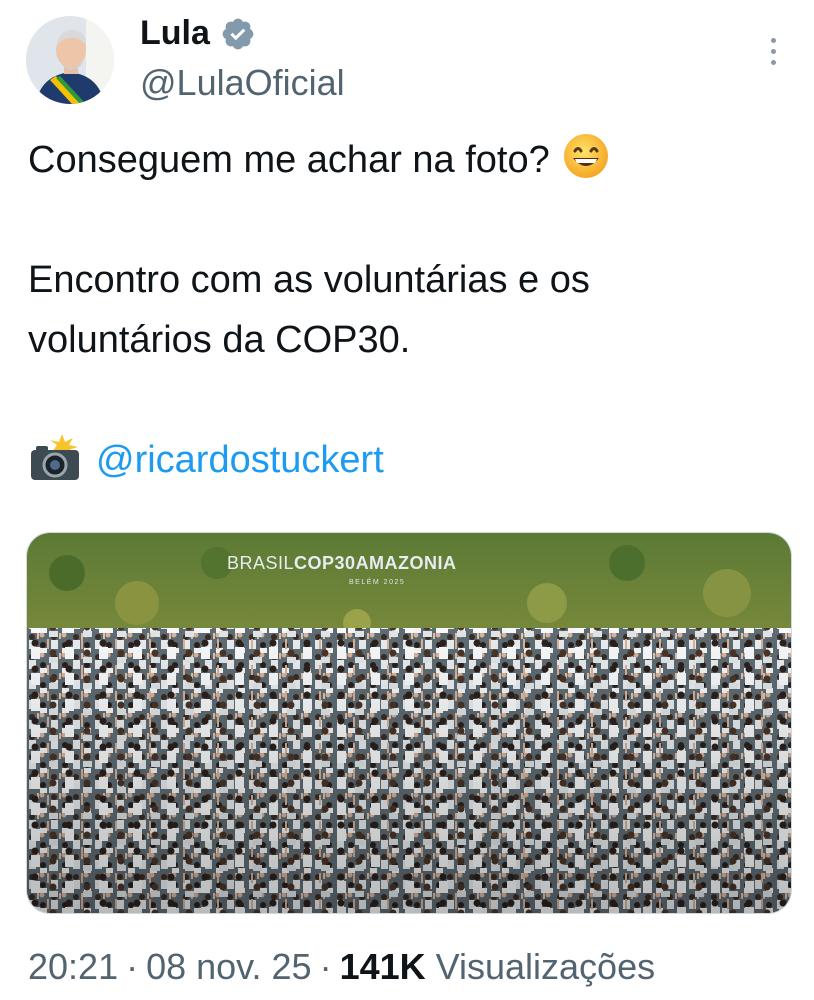 The image size is (814, 1000). What do you see at coordinates (377, 582) in the screenshot?
I see `banner-subtitle: BELÉM 2025` at bounding box center [377, 582].